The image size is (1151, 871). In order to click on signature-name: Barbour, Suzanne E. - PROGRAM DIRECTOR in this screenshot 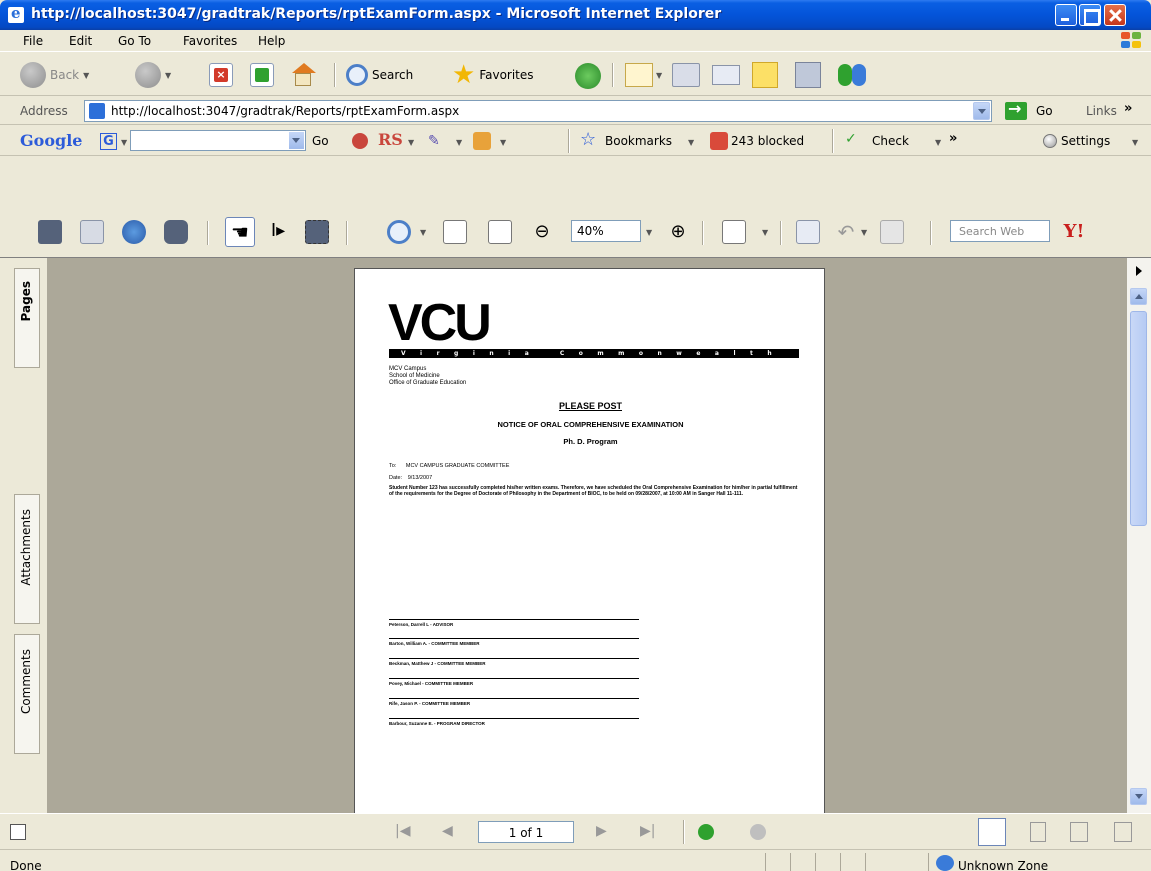, I will do `click(437, 723)`.